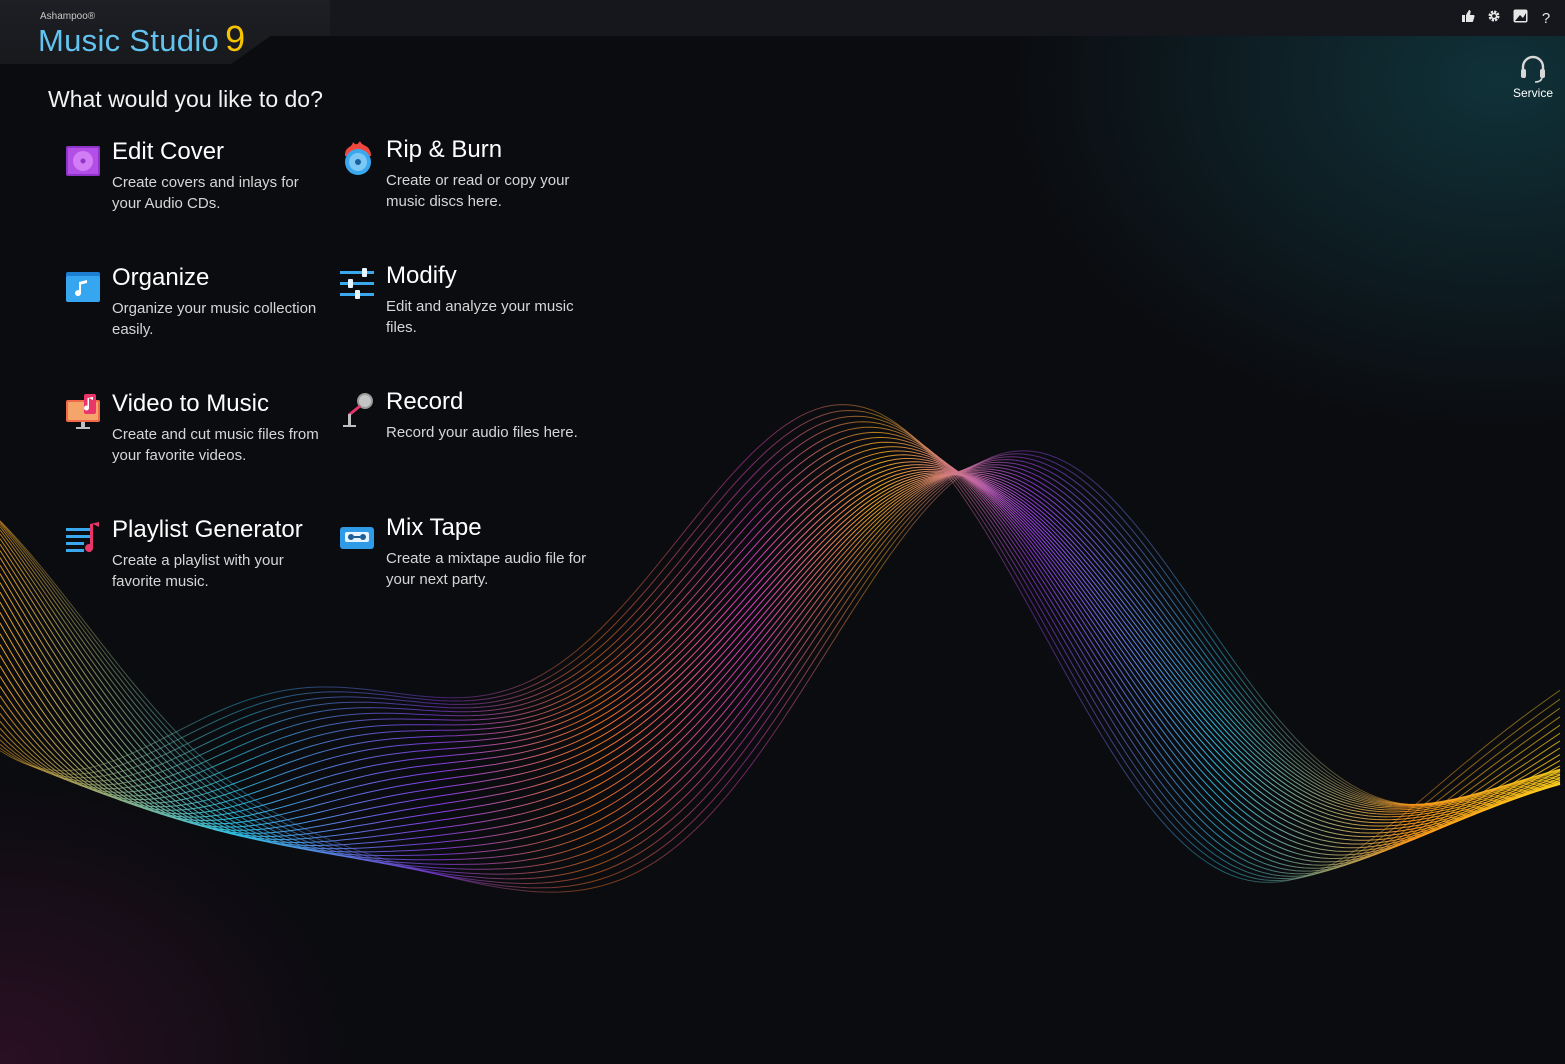 Image resolution: width=1565 pixels, height=1064 pixels. What do you see at coordinates (1546, 18) in the screenshot?
I see `help-icon: ?` at bounding box center [1546, 18].